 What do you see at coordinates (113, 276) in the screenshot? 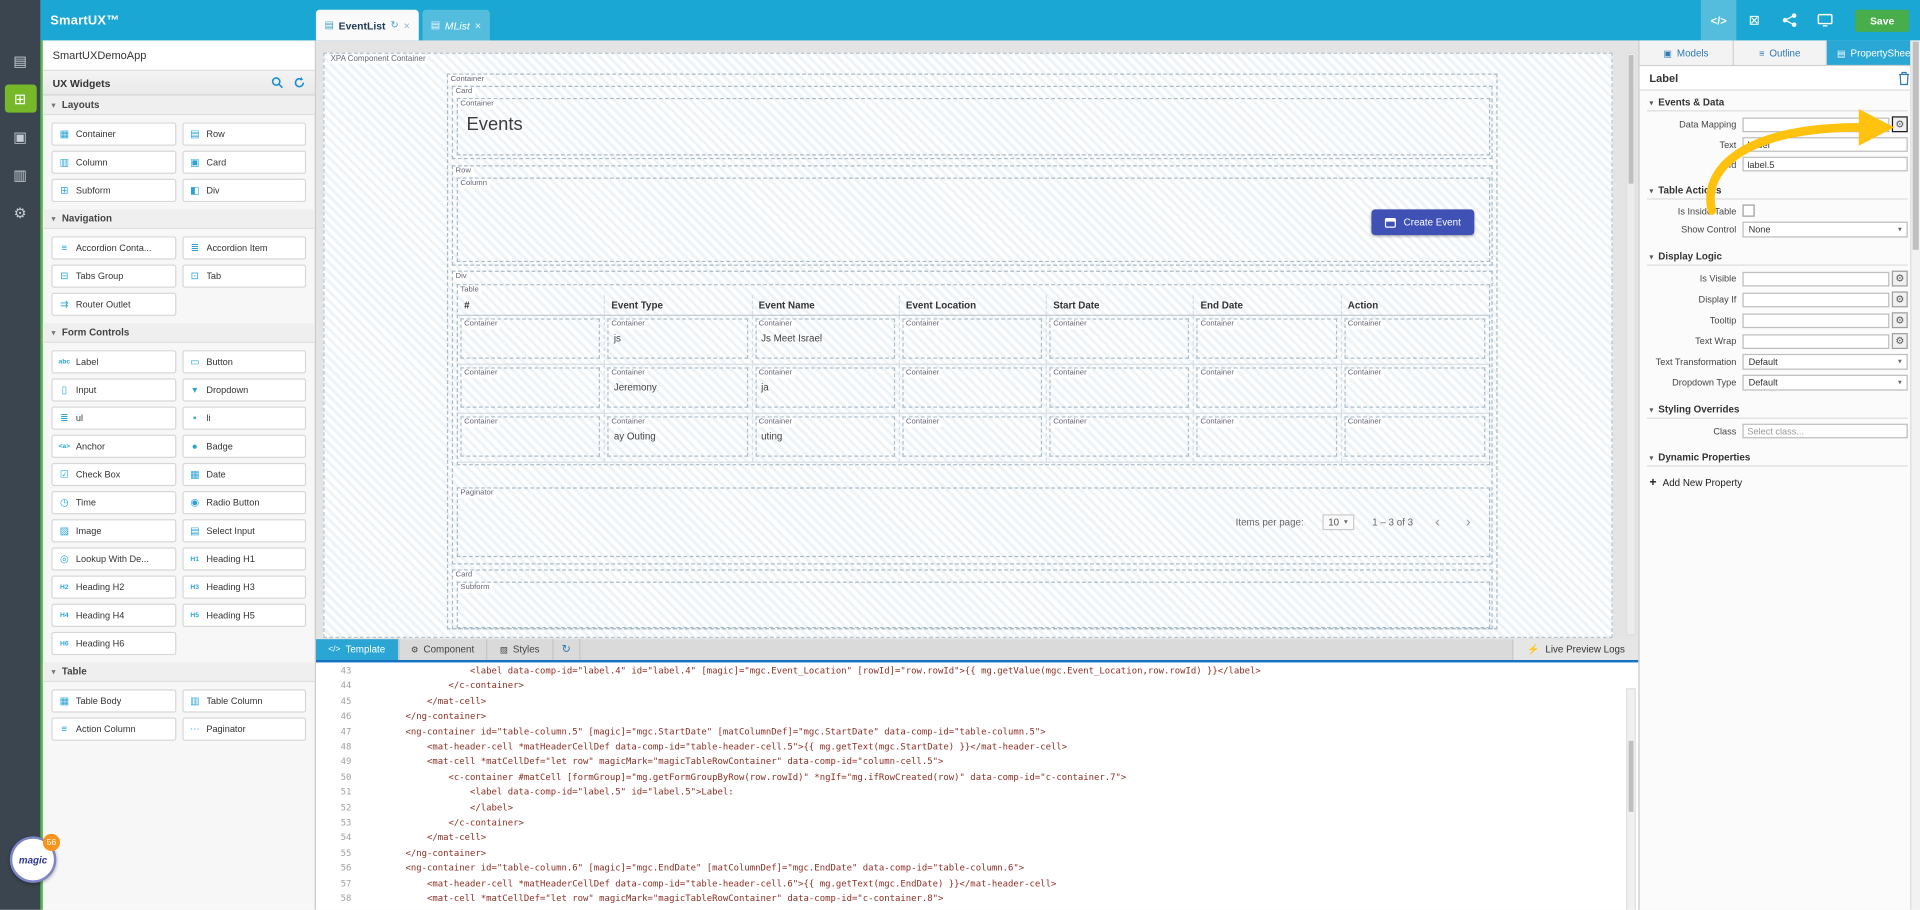
I see `widget-item-tabs-group: ⊟ Tabs Group` at bounding box center [113, 276].